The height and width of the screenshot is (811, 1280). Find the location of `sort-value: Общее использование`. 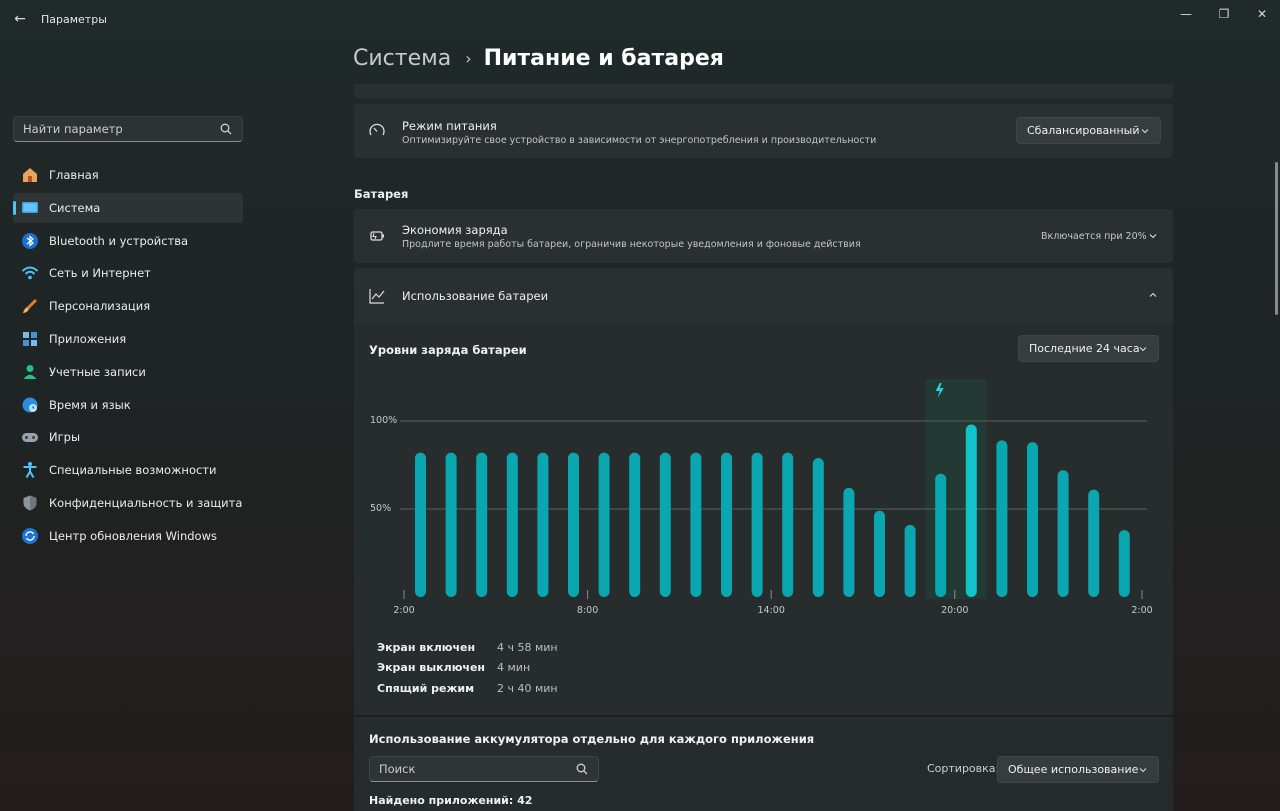

sort-value: Общее использование is located at coordinates (1073, 769).